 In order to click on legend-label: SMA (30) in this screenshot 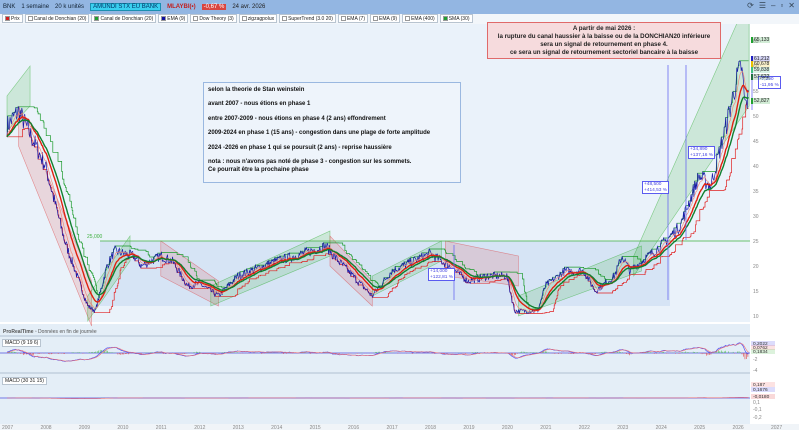, I will do `click(459, 19)`.